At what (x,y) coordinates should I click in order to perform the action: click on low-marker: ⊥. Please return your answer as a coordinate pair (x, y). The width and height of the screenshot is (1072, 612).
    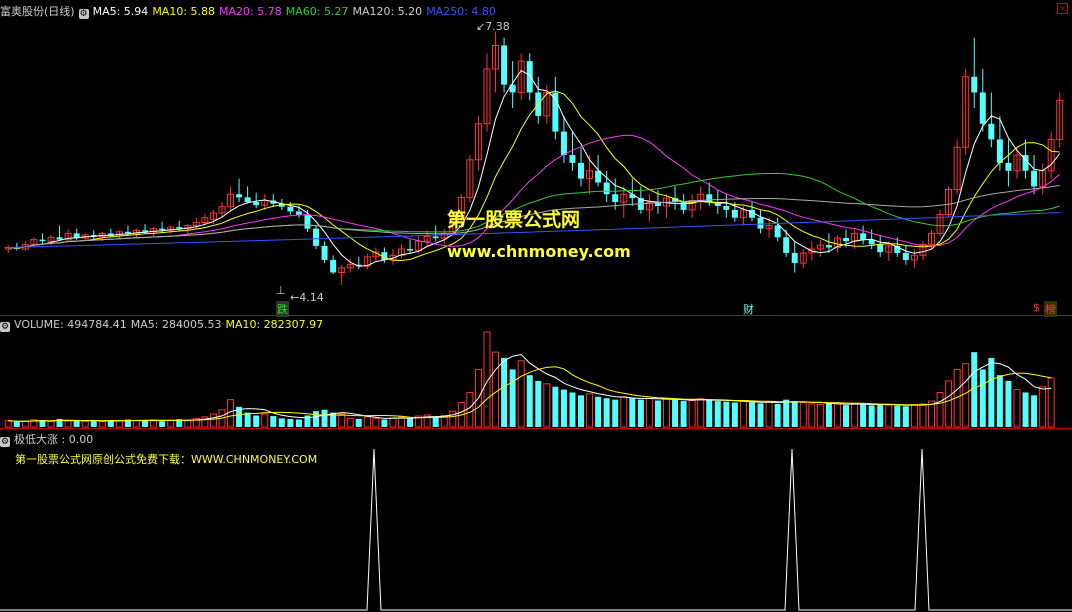
    Looking at the image, I should click on (281, 290).